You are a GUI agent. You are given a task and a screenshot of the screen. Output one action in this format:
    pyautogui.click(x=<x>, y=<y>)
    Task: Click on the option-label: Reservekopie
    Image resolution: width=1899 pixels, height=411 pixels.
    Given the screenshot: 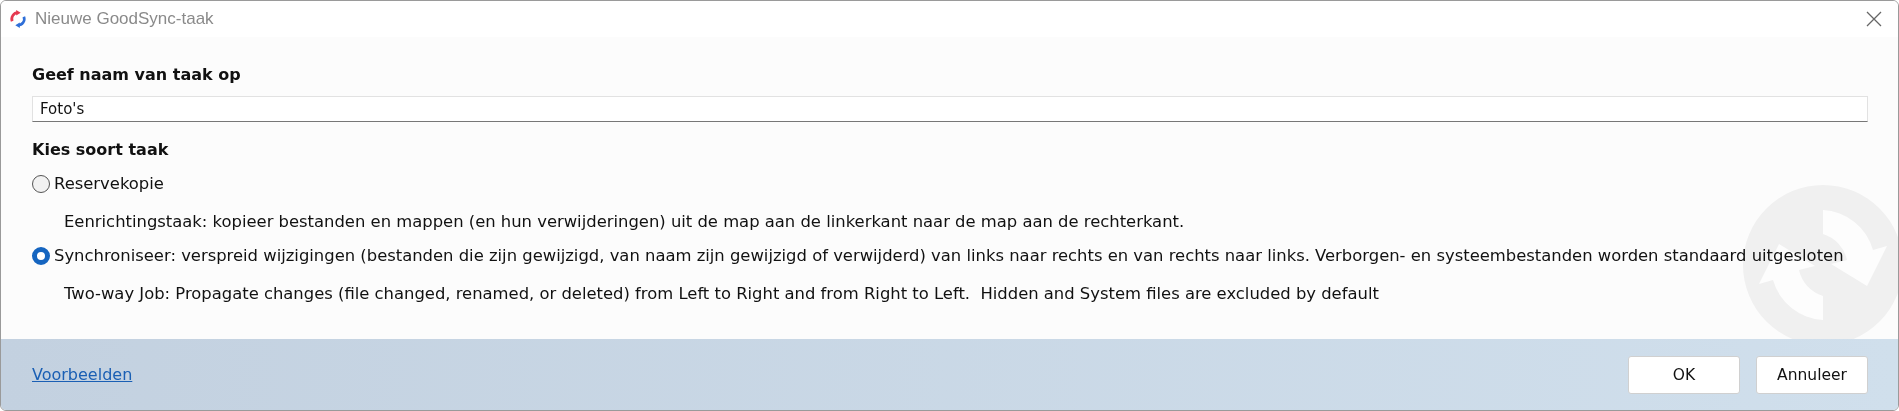 What is the action you would take?
    pyautogui.click(x=109, y=183)
    